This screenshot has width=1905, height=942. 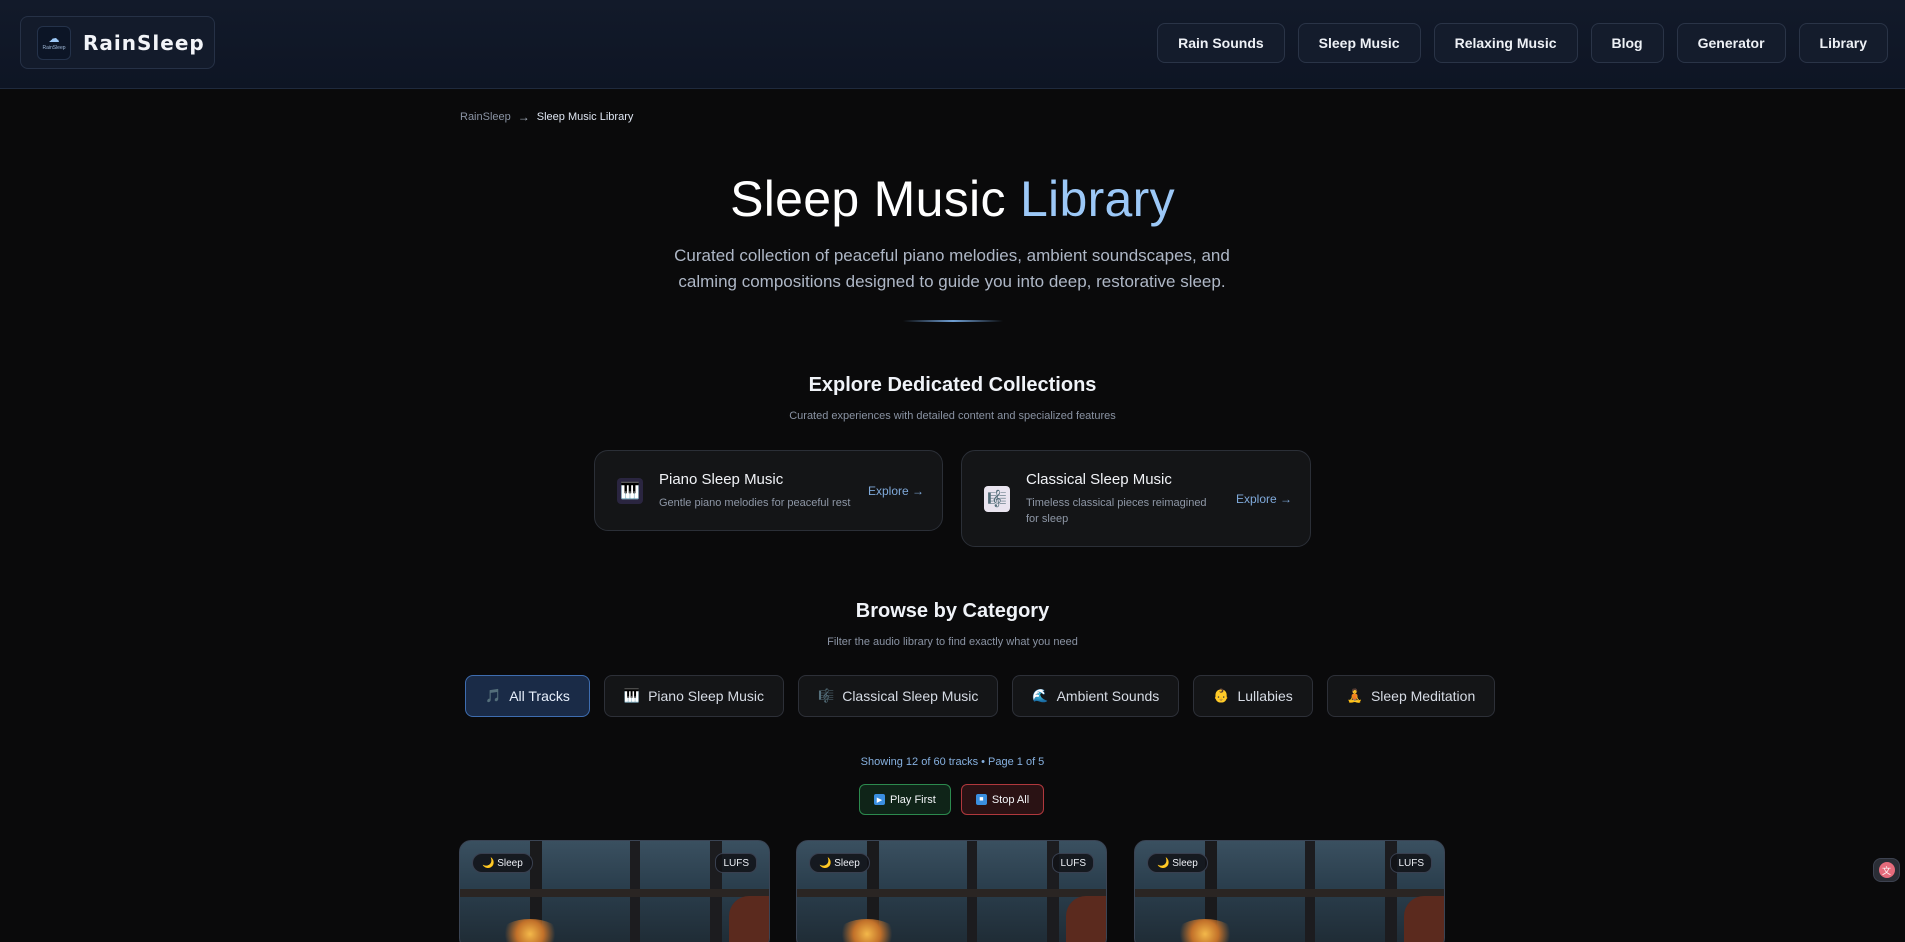 What do you see at coordinates (1221, 695) in the screenshot?
I see `baby-icon: 👶` at bounding box center [1221, 695].